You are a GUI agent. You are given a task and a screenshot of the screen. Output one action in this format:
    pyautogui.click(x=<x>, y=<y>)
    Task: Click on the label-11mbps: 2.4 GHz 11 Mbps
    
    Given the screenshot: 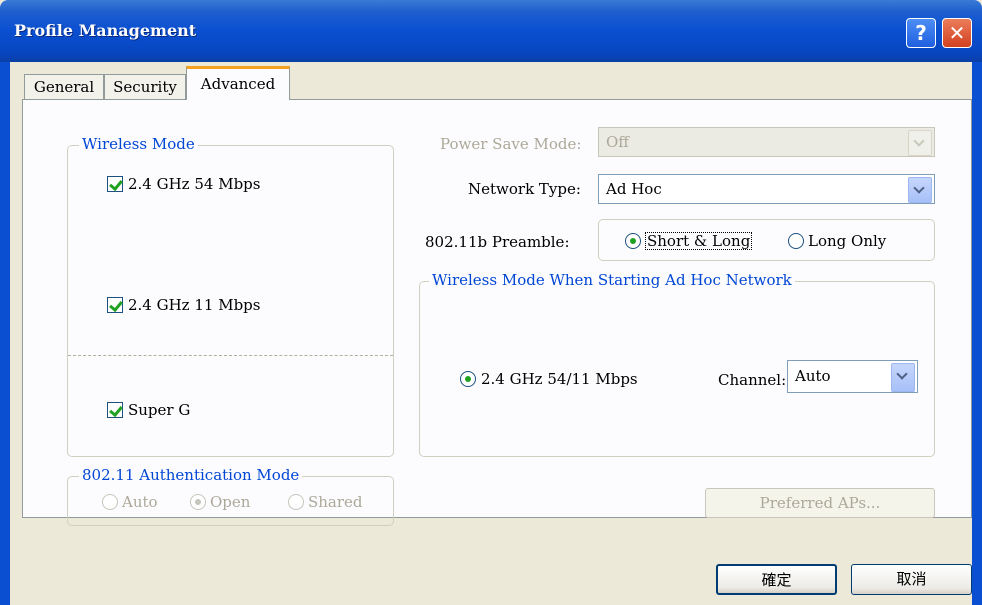 What is the action you would take?
    pyautogui.click(x=194, y=305)
    